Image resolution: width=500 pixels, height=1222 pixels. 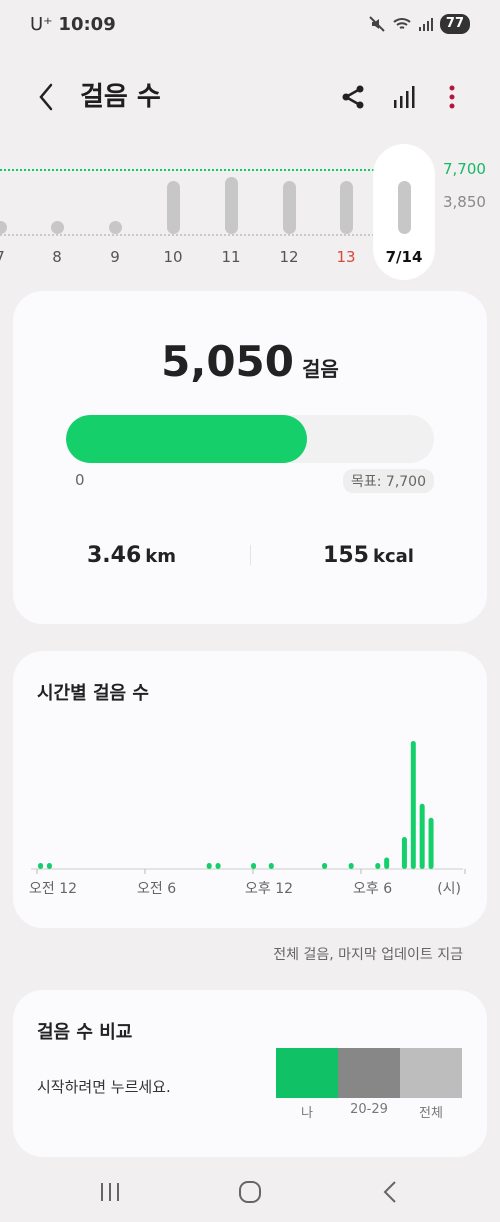 I want to click on home-button, so click(x=250, y=1192).